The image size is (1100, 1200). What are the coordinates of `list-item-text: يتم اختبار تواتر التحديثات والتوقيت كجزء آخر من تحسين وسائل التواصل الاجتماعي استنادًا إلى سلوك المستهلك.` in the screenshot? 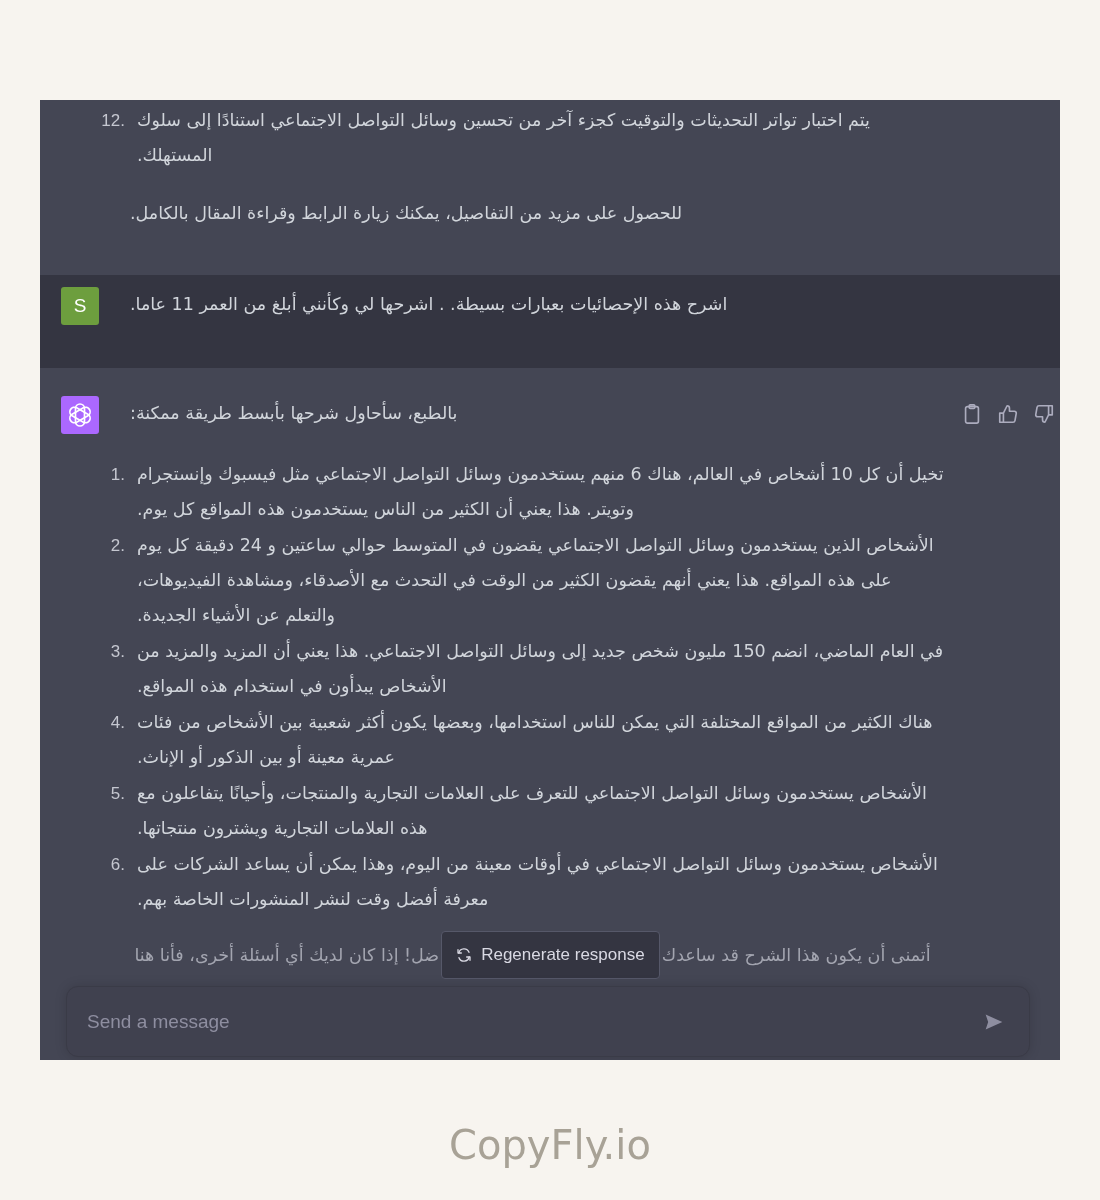 It's located at (504, 138).